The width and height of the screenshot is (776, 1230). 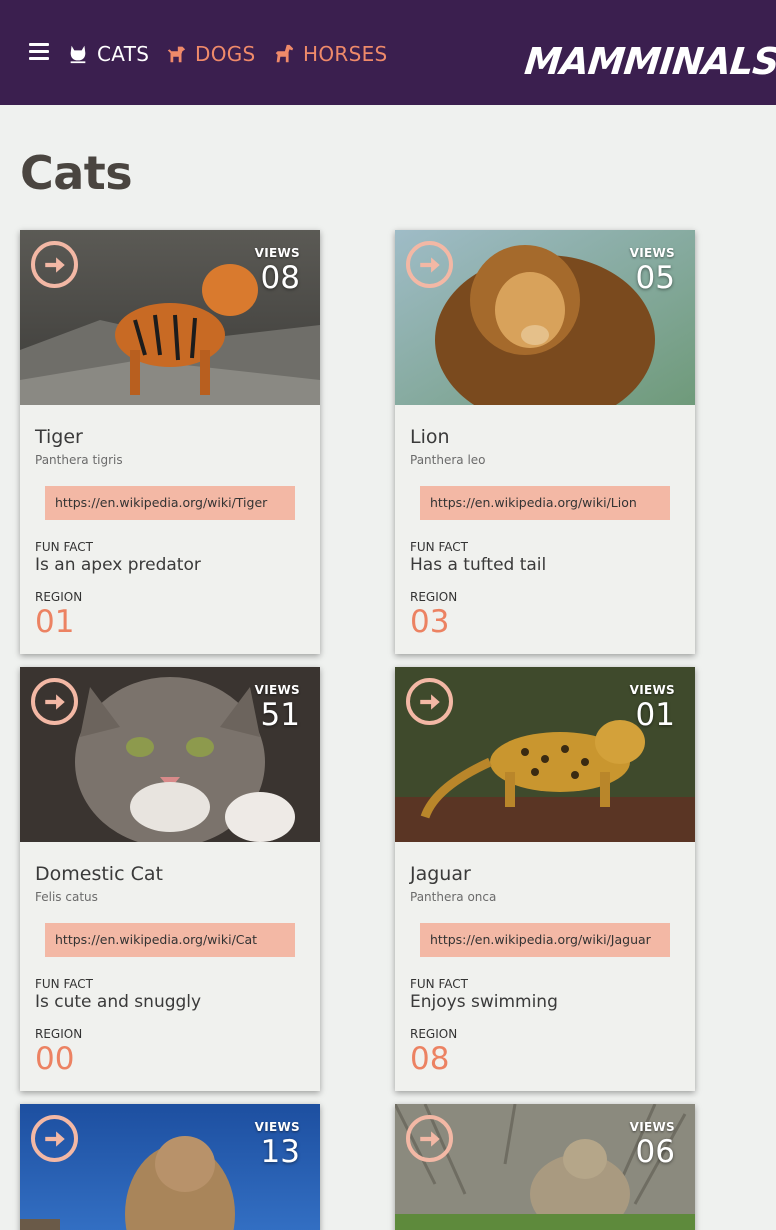 What do you see at coordinates (484, 1002) in the screenshot?
I see `fun-fact-value: Enjoys swimming` at bounding box center [484, 1002].